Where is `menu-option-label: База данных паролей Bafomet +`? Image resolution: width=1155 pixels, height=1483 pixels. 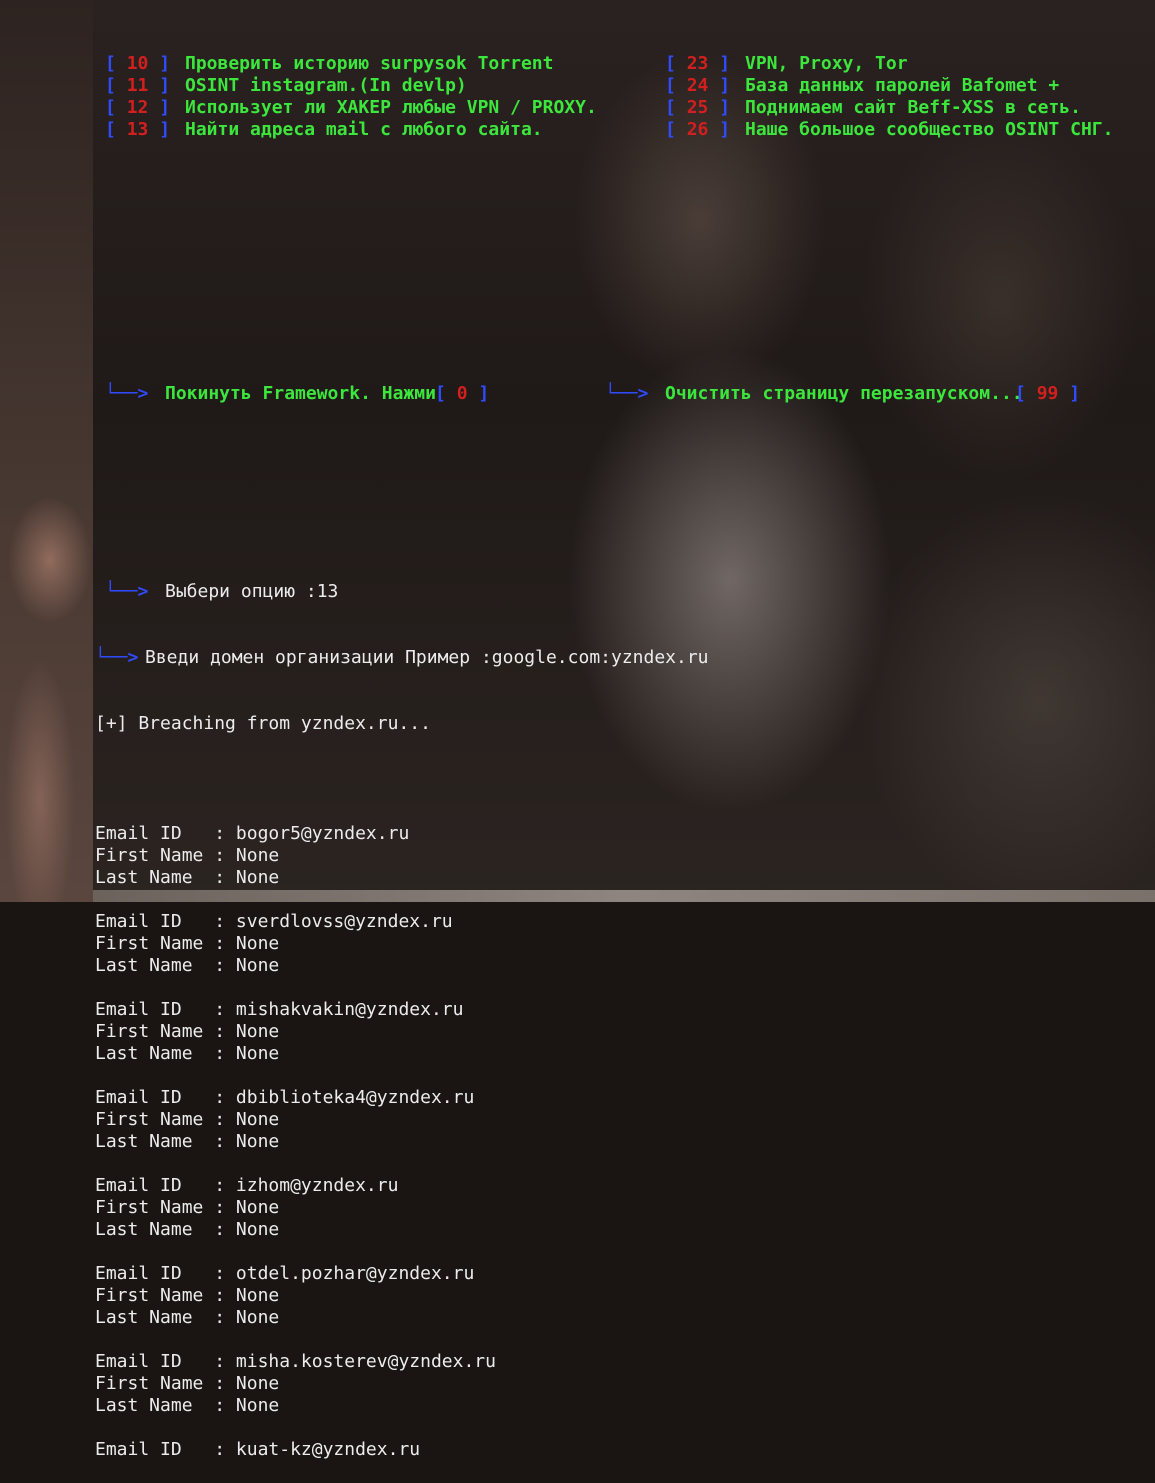
menu-option-label: База данных паролей Bafomet + is located at coordinates (902, 85).